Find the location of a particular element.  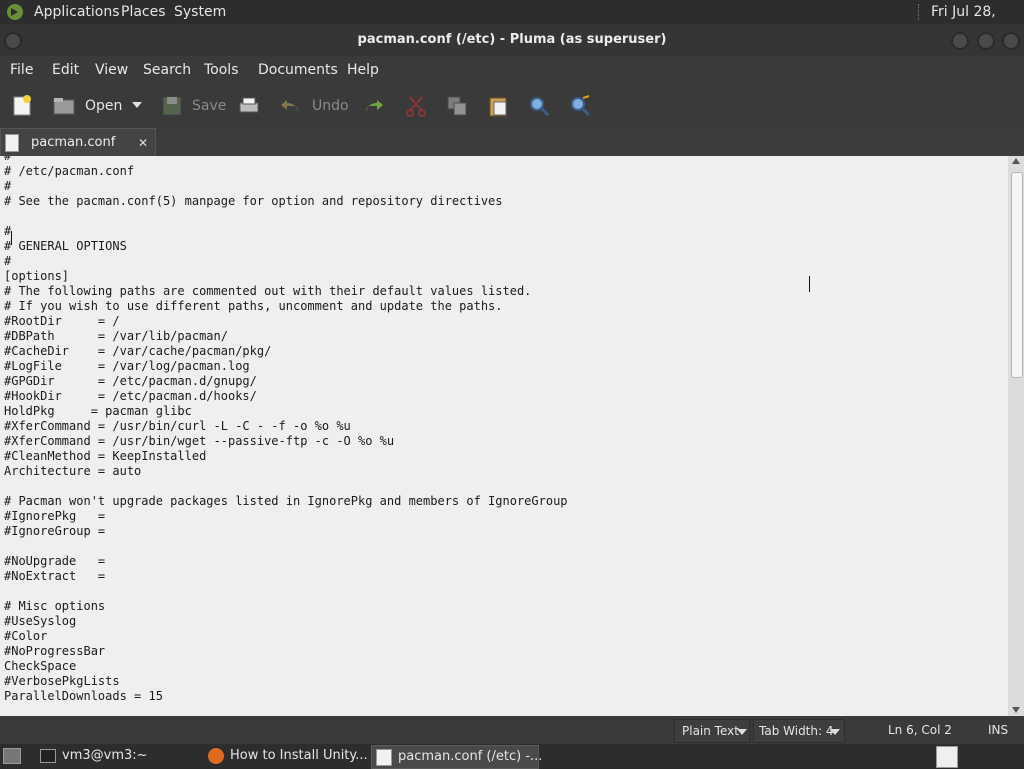

distro-logo-icon is located at coordinates (15, 12).